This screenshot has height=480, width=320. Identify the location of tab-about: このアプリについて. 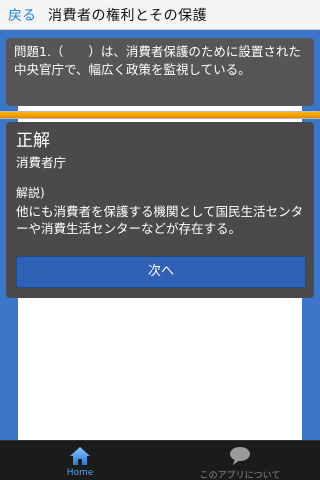
(240, 460).